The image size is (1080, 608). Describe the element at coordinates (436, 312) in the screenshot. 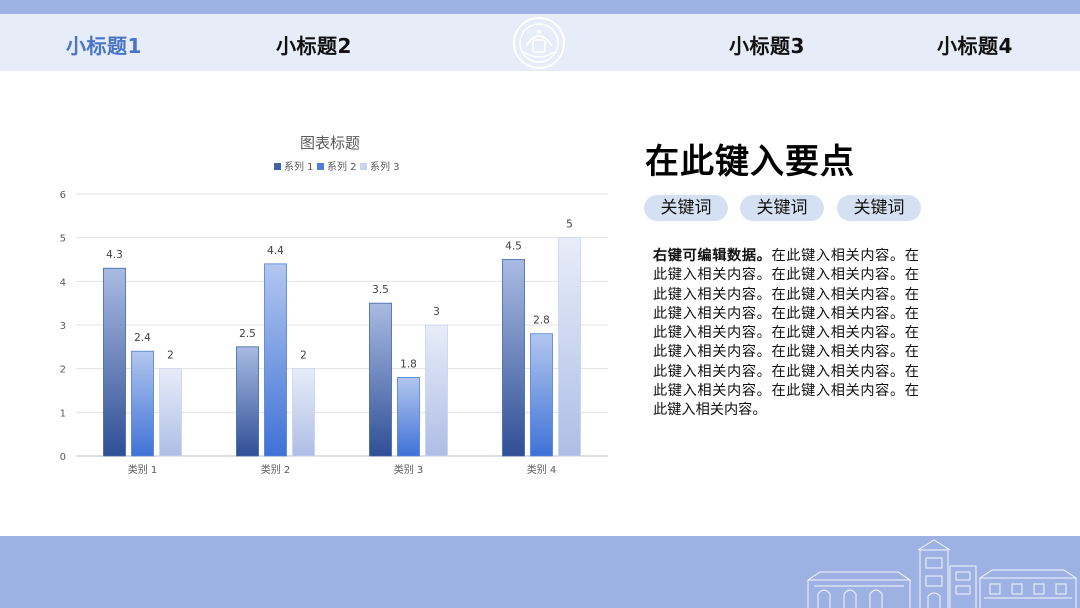

I see `data-label: 3` at that location.